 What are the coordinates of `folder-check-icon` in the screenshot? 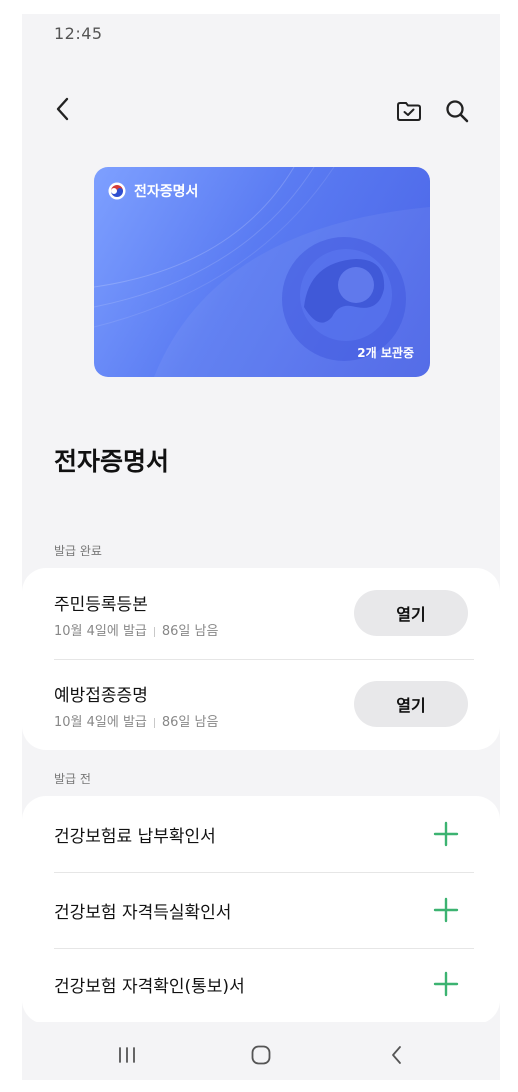 It's located at (409, 111).